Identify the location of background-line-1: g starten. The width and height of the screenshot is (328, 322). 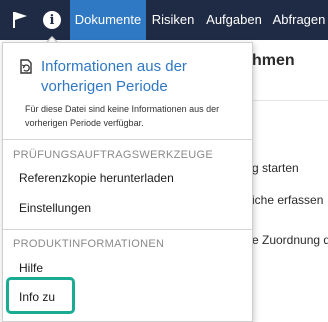
(275, 168).